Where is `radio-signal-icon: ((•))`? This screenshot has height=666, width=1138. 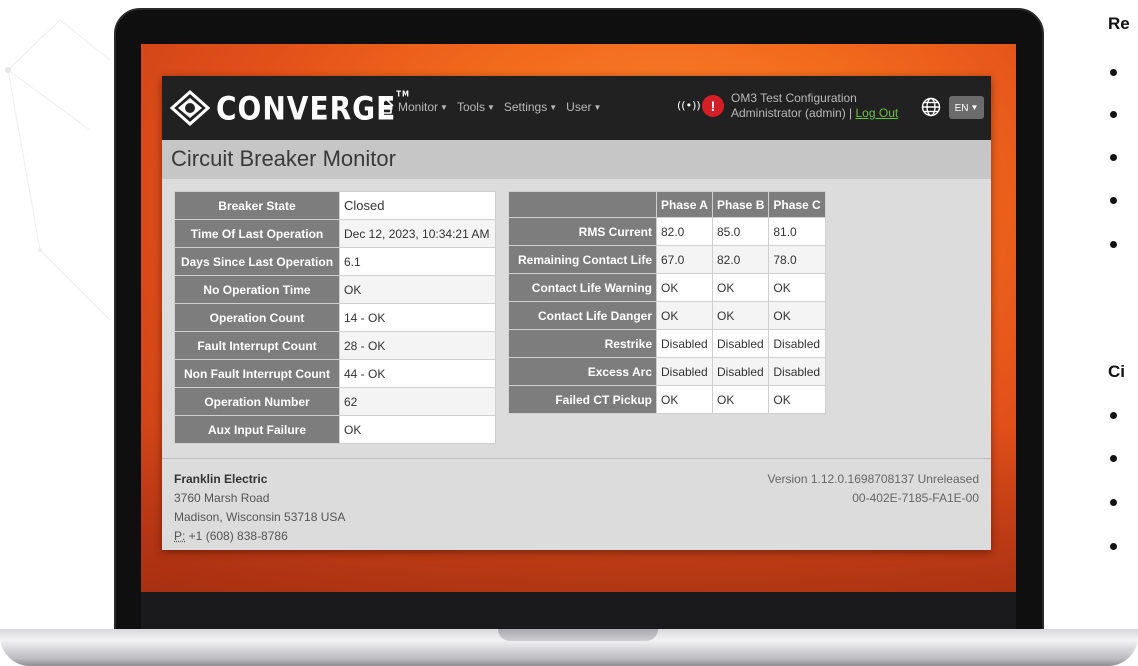
radio-signal-icon: ((•)) is located at coordinates (689, 105).